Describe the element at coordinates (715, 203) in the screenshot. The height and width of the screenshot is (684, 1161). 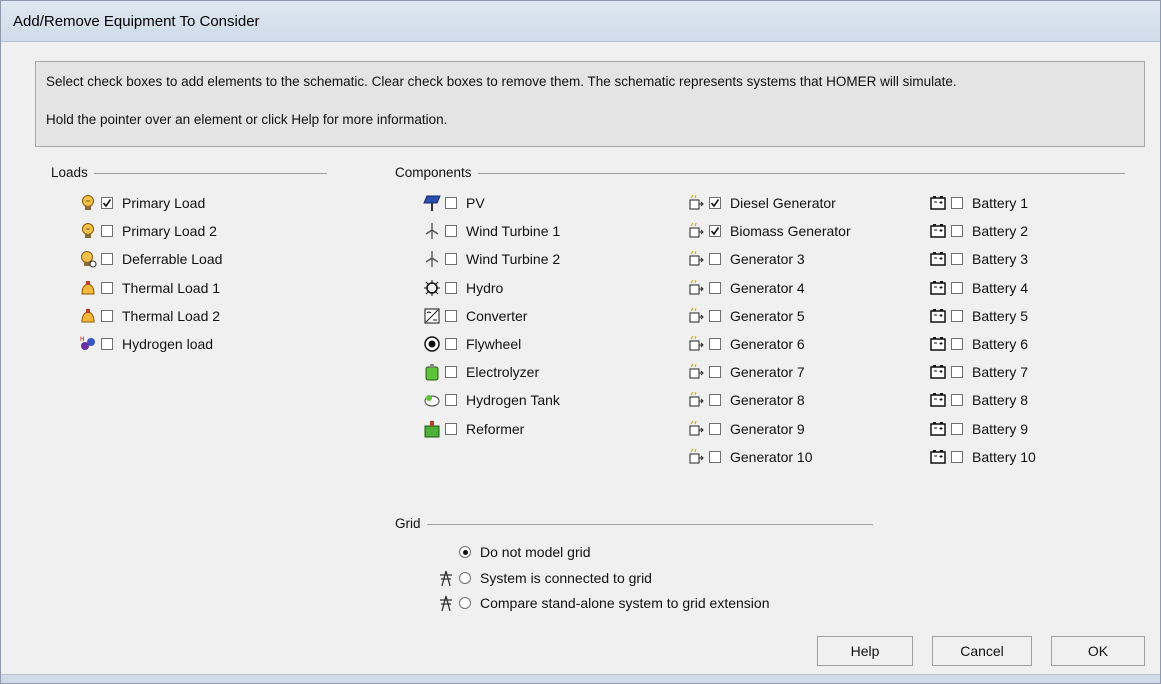
I see `checkbox-diesel-generator` at that location.